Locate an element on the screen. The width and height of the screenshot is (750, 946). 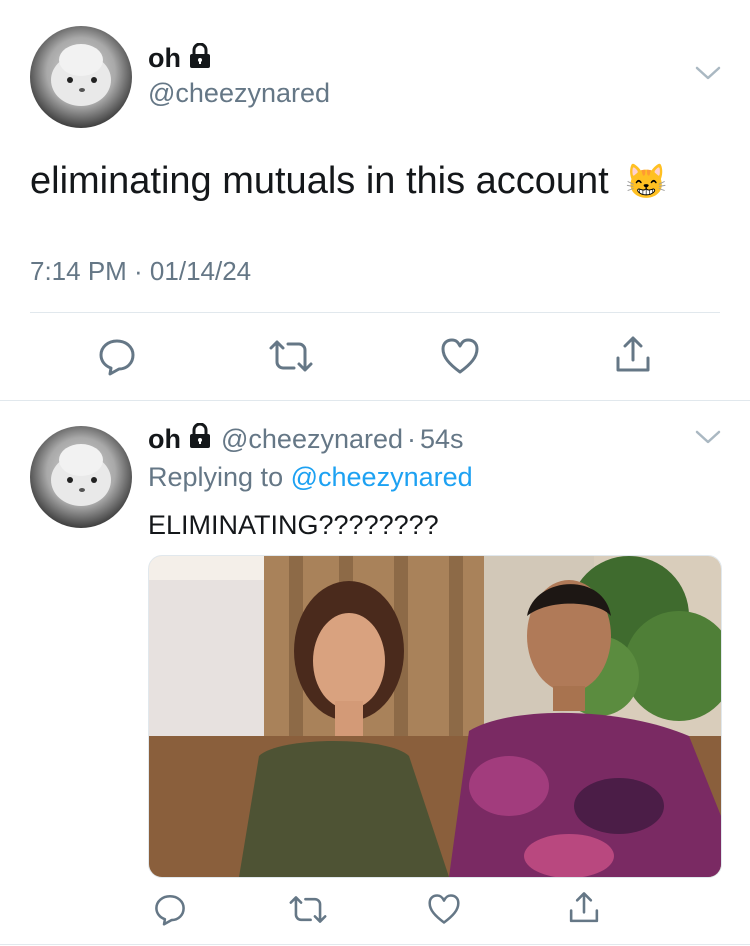
tweet-text: eliminating mutuals in this account 😸 is located at coordinates (349, 181).